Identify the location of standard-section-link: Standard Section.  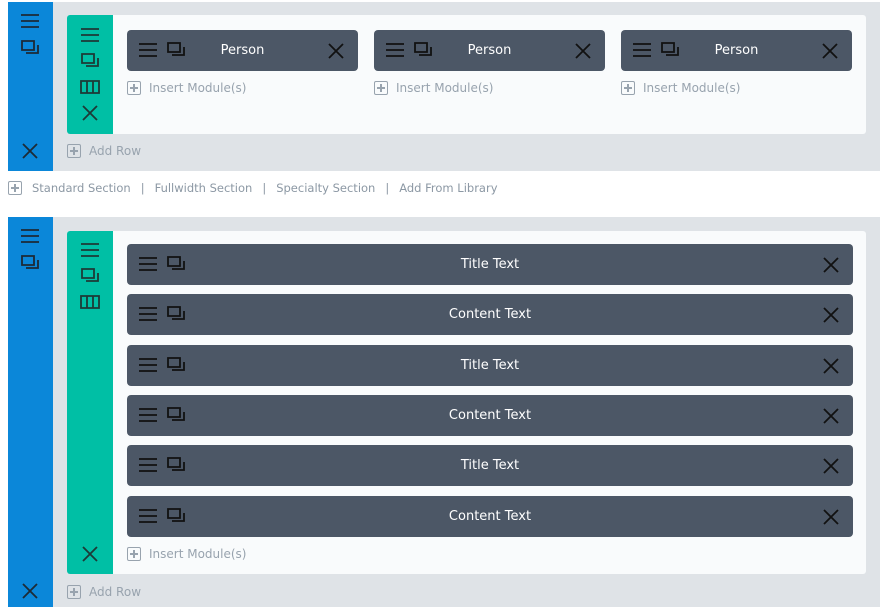
(81, 188).